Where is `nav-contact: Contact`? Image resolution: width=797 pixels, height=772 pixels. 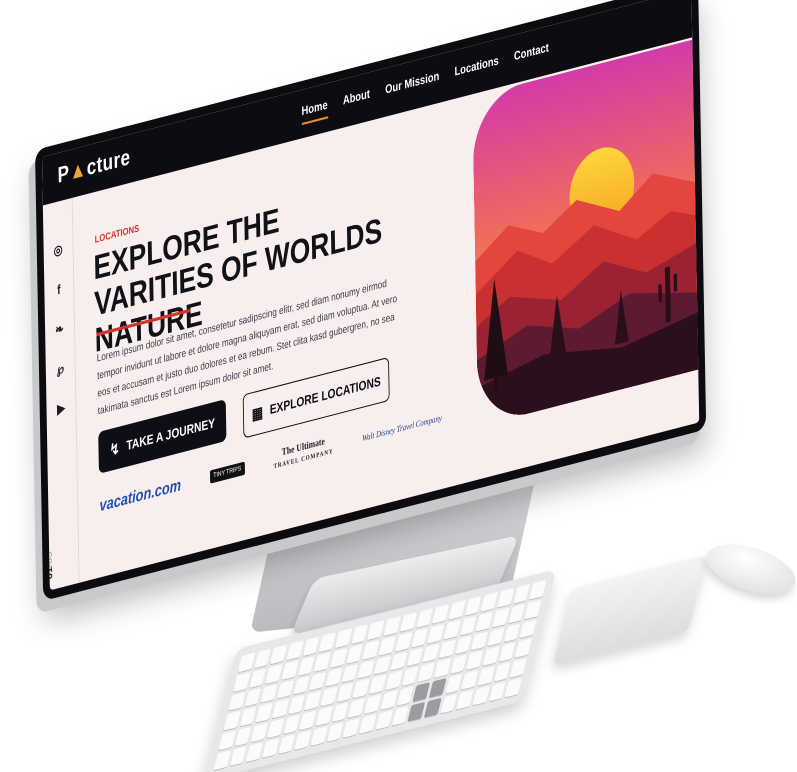
nav-contact: Contact is located at coordinates (531, 52).